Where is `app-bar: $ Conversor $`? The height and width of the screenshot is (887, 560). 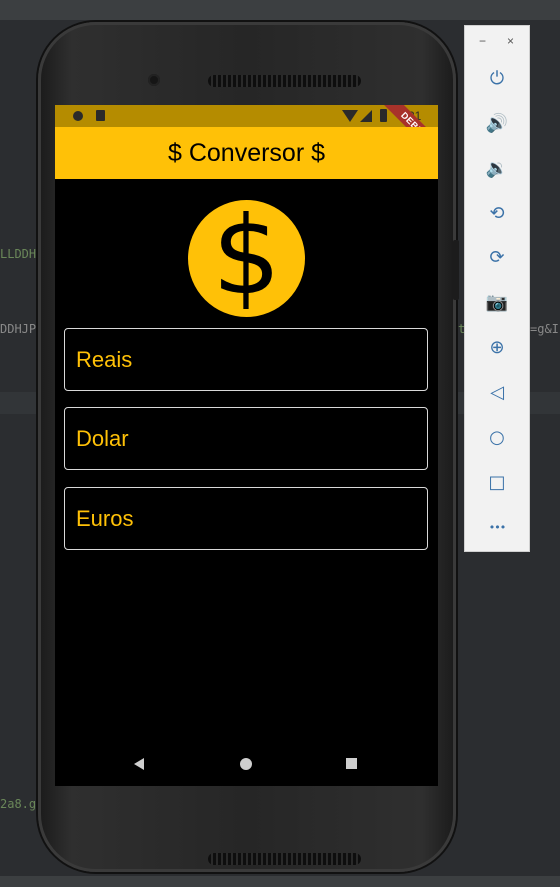
app-bar: $ Conversor $ is located at coordinates (246, 153).